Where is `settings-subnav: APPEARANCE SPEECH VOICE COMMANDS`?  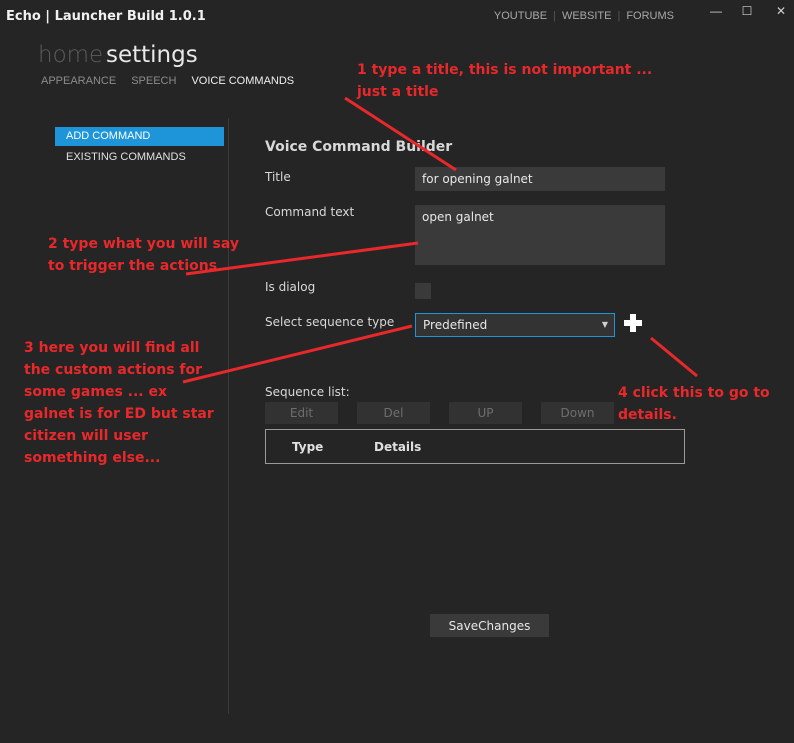
settings-subnav: APPEARANCE SPEECH VOICE COMMANDS is located at coordinates (167, 81).